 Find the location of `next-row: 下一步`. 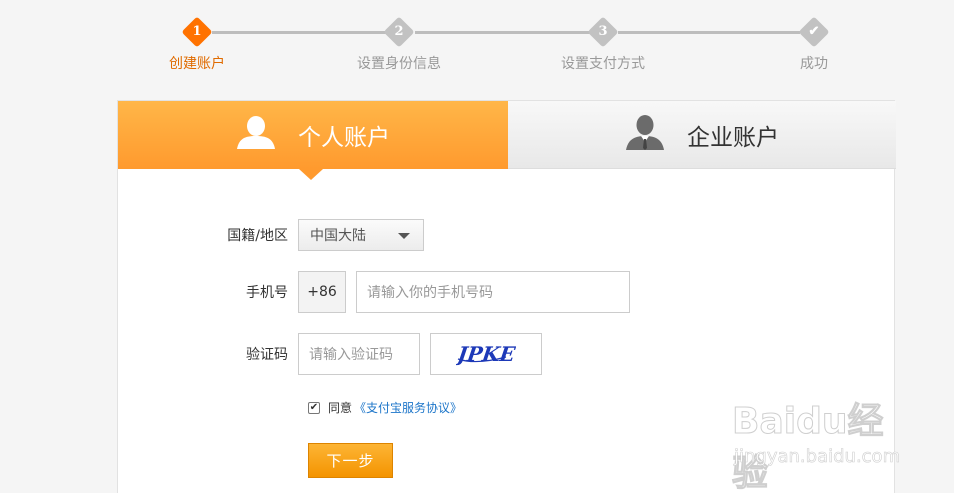

next-row: 下一步 is located at coordinates (350, 460).